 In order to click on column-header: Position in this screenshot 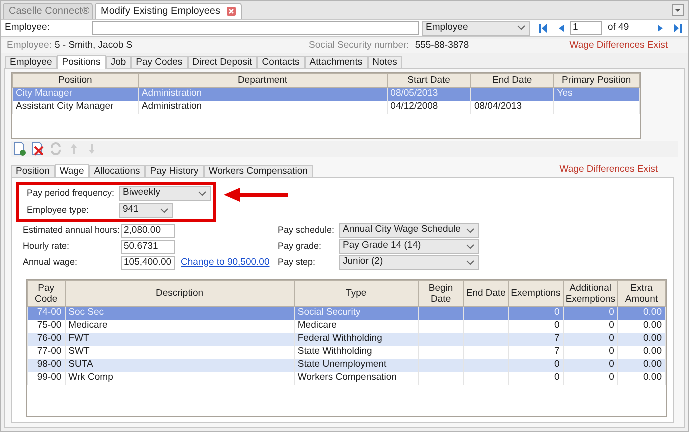, I will do `click(75, 81)`.